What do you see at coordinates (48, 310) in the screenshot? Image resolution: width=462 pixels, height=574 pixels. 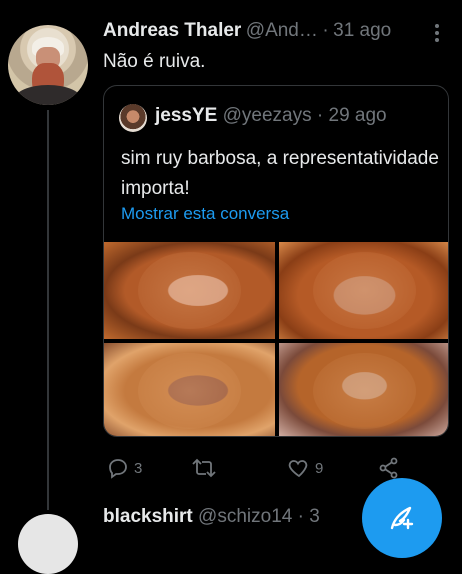 I see `thread-line` at bounding box center [48, 310].